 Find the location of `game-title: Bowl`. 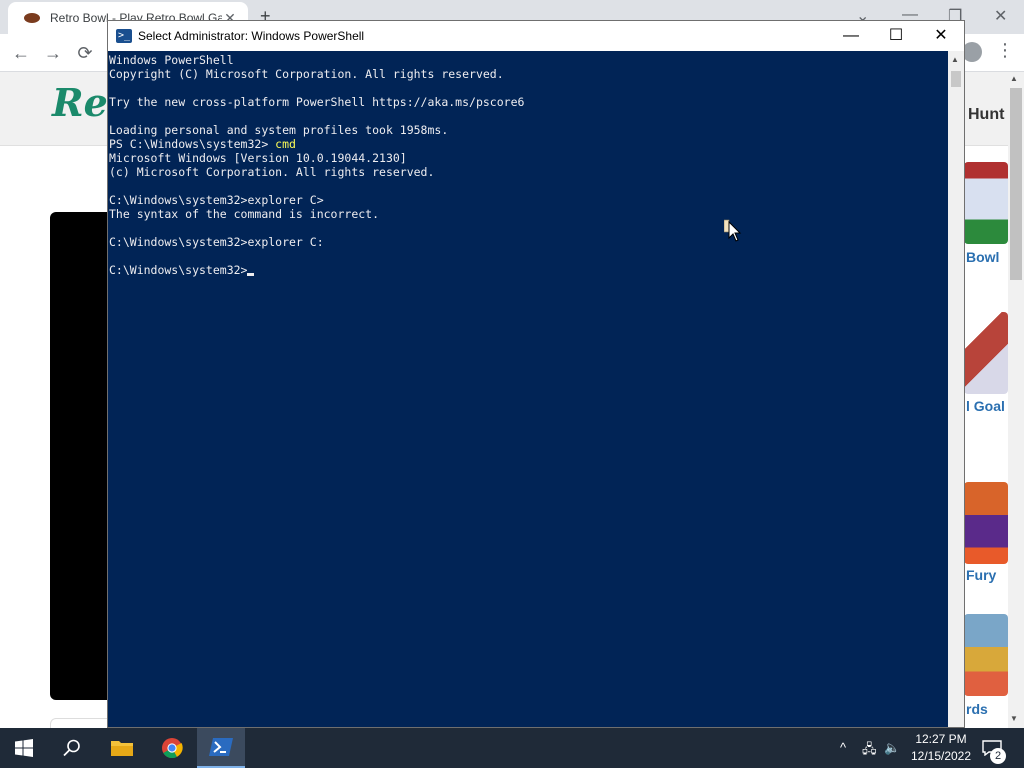

game-title: Bowl is located at coordinates (982, 257).